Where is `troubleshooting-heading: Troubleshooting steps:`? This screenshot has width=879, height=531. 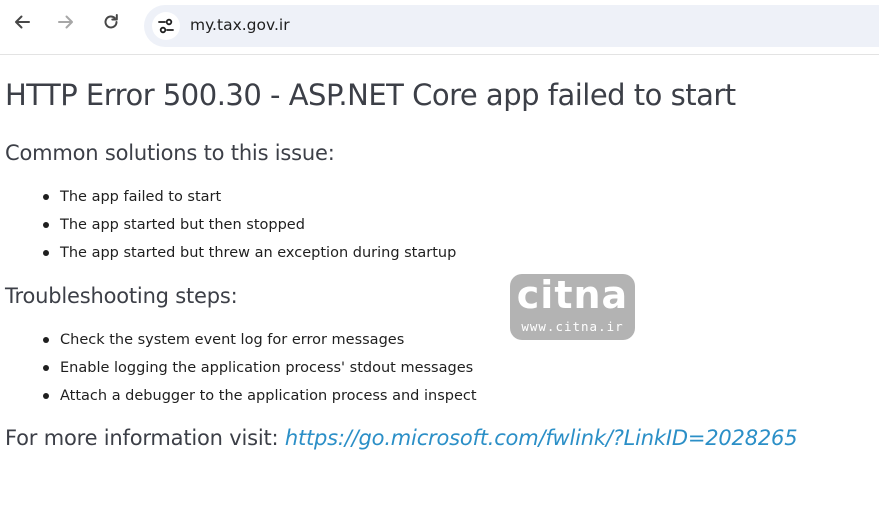
troubleshooting-heading: Troubleshooting steps: is located at coordinates (121, 296).